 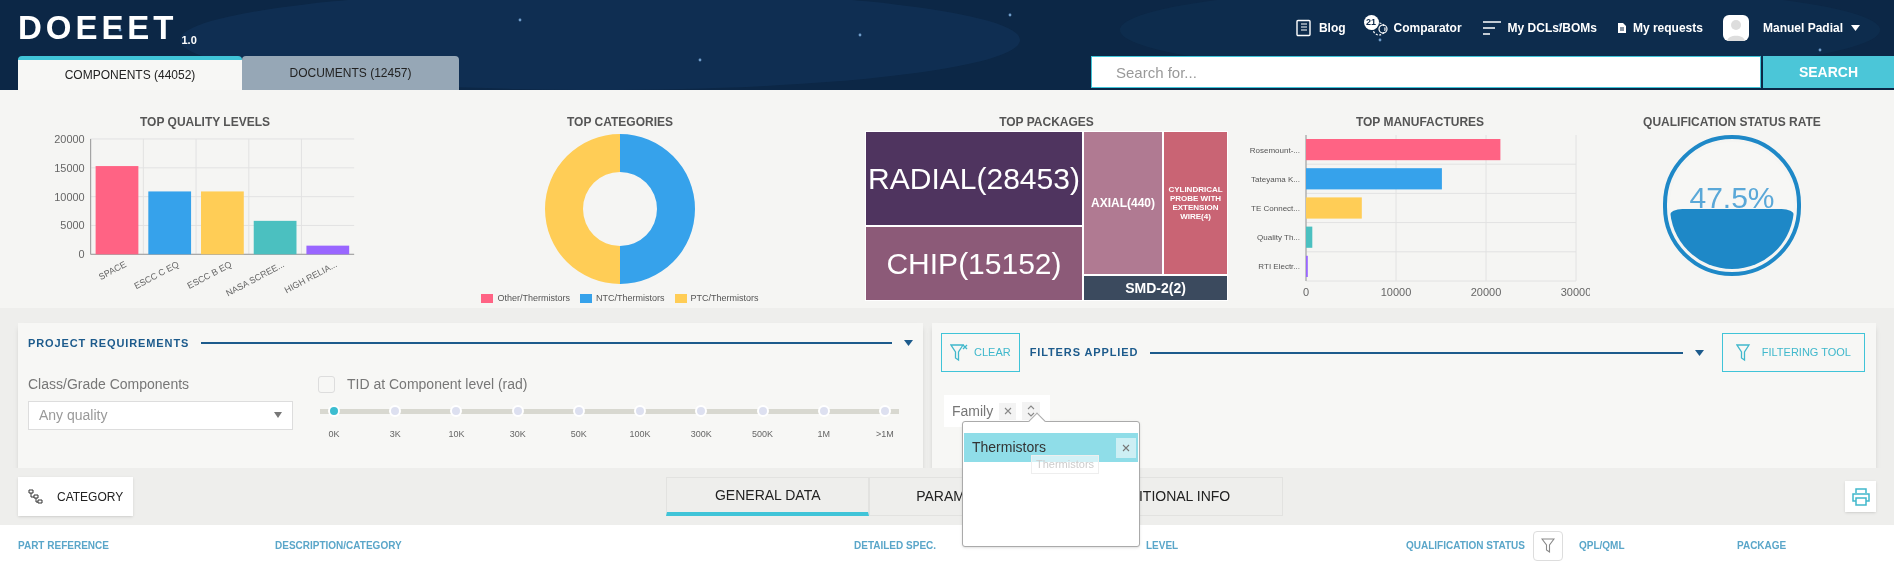 I want to click on up-down-chevron-icon, so click(x=1031, y=411).